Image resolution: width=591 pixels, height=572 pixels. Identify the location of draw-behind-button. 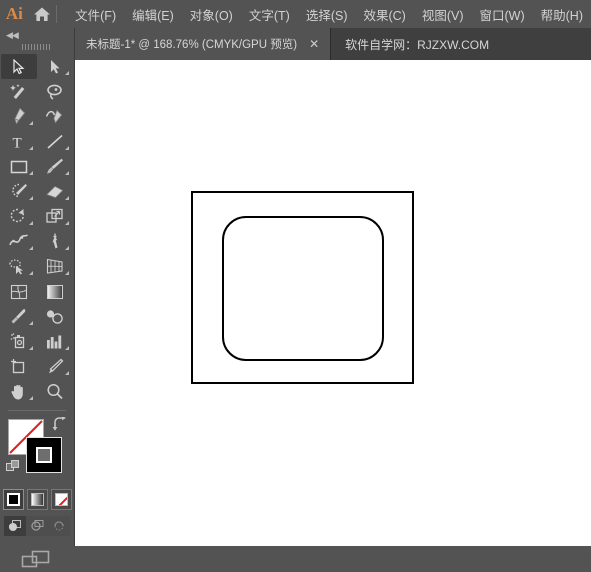
(37, 526).